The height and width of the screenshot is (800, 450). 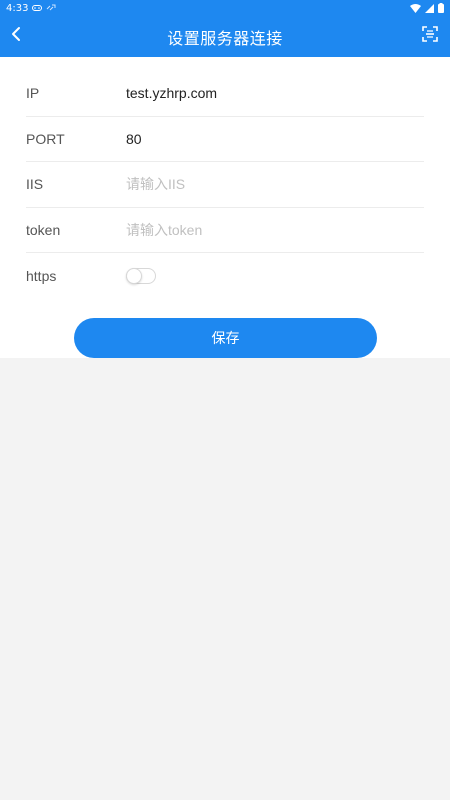 What do you see at coordinates (35, 184) in the screenshot?
I see `iis-label: IIS` at bounding box center [35, 184].